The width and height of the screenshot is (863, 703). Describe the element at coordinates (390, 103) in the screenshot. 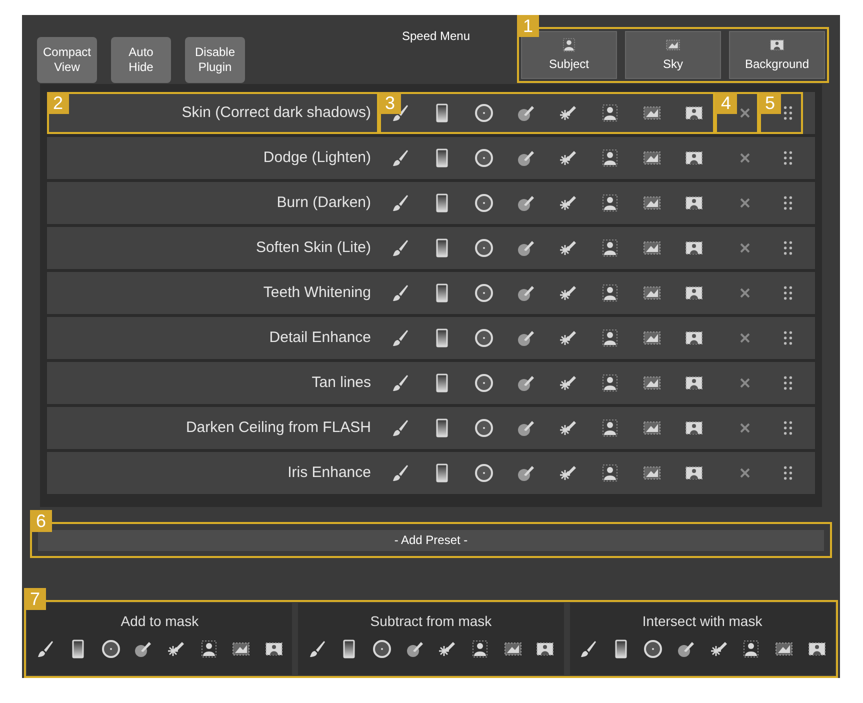

I see `callout-number: 3` at that location.